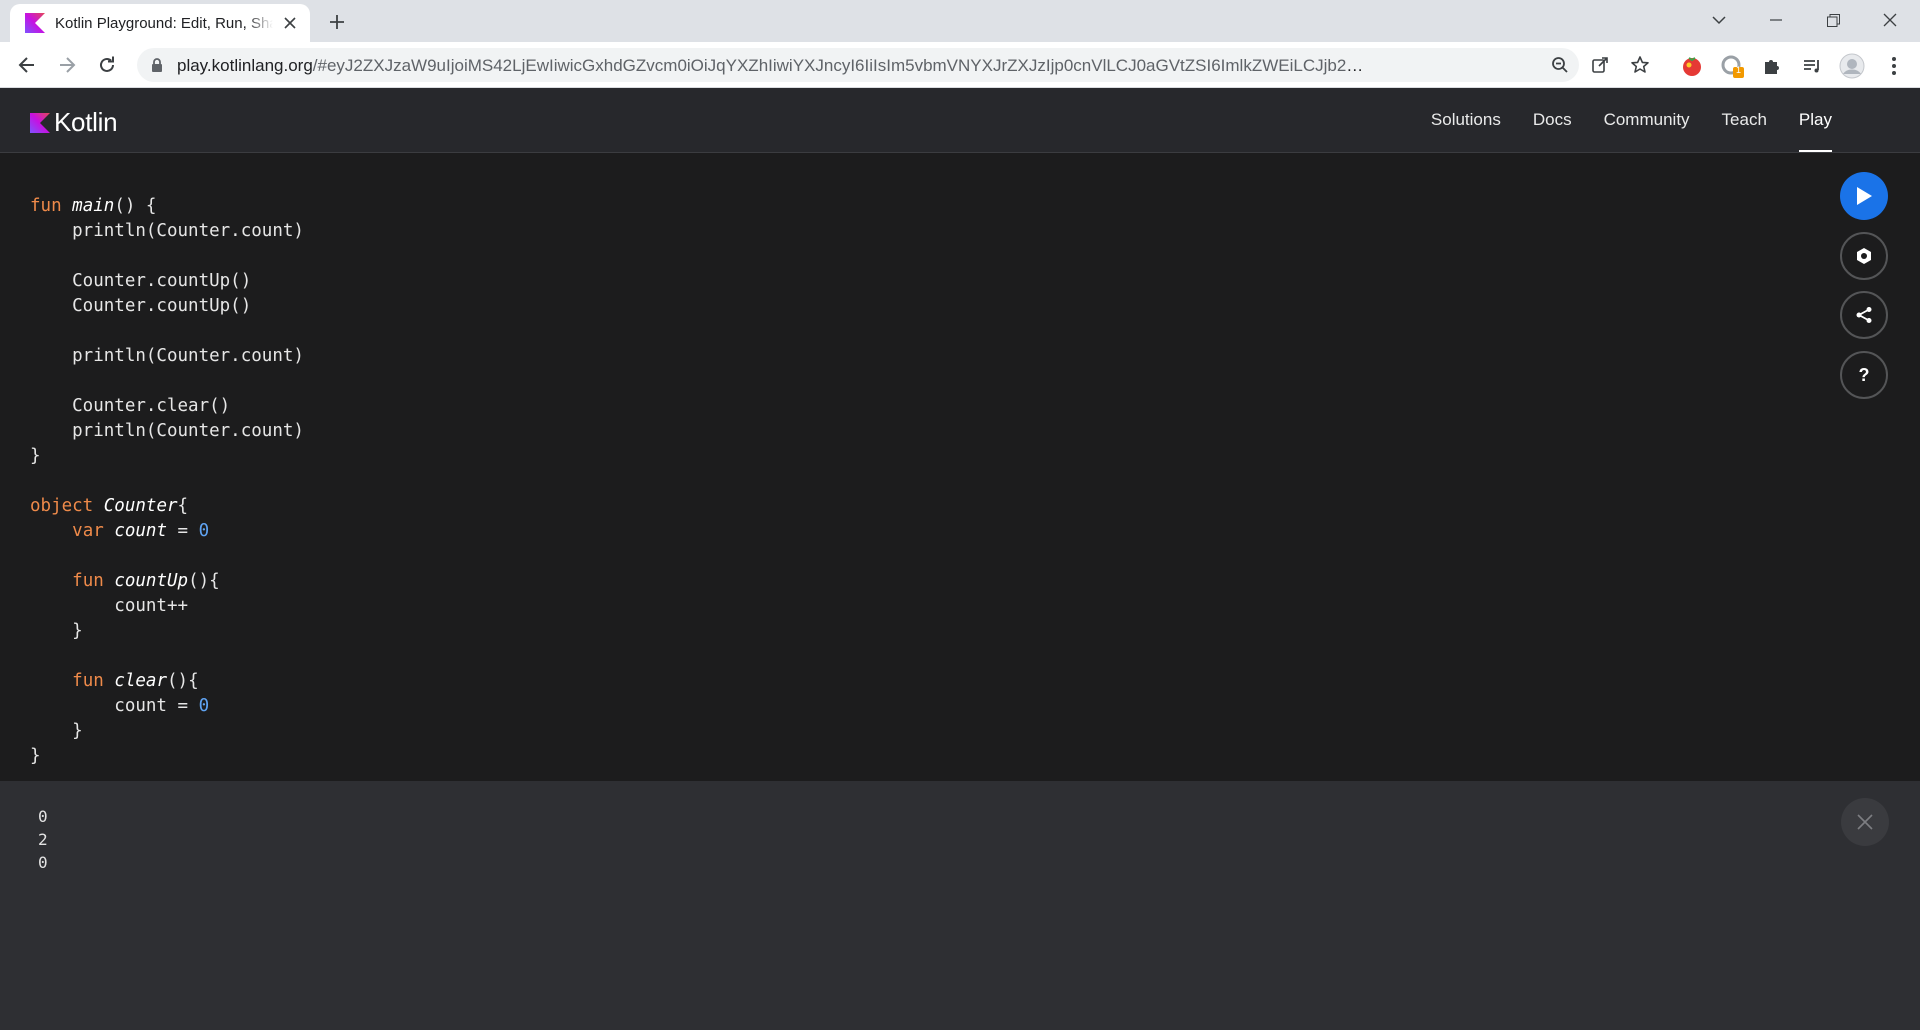 Image resolution: width=1920 pixels, height=1030 pixels. I want to click on run-button, so click(1864, 196).